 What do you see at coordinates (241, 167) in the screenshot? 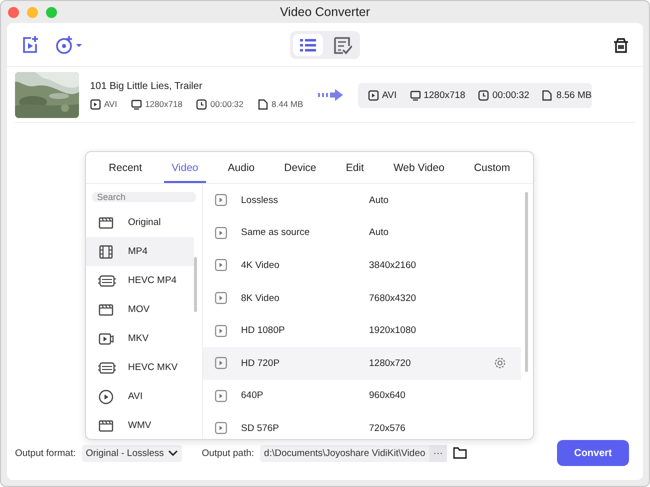
I see `format-tab: Audio` at bounding box center [241, 167].